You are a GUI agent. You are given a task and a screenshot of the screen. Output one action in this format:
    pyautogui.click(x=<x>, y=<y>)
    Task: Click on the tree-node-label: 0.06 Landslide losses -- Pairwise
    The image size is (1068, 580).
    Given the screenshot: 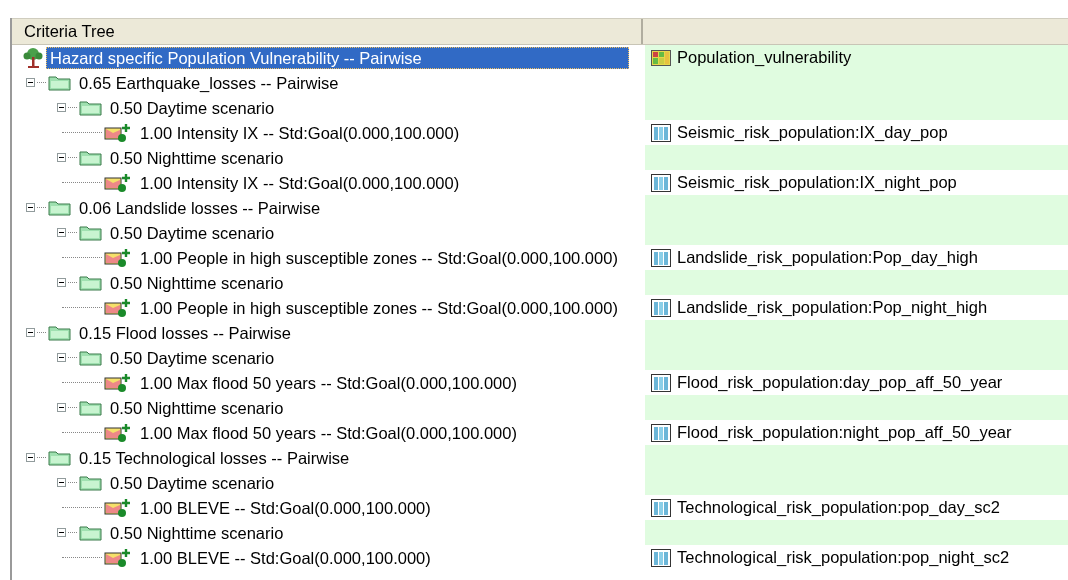 What is the action you would take?
    pyautogui.click(x=200, y=207)
    